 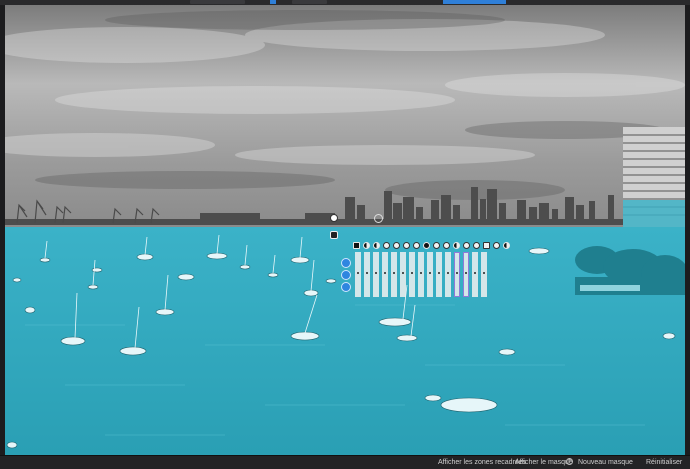 I want to click on mask-subtract-button, so click(x=346, y=275).